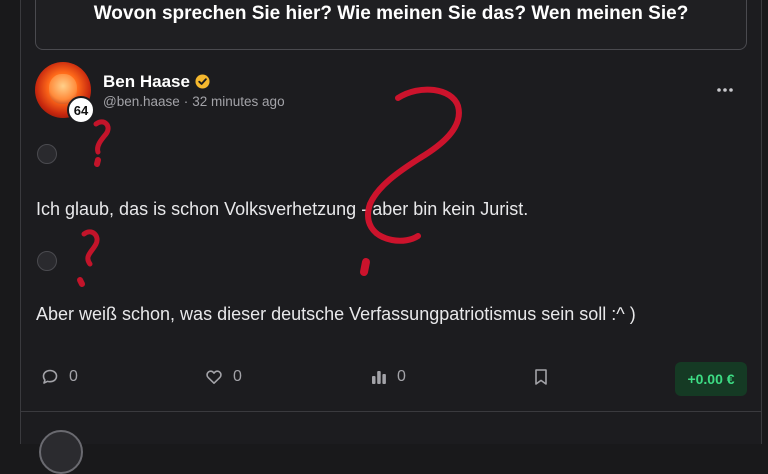  I want to click on like-button: 0, so click(223, 377).